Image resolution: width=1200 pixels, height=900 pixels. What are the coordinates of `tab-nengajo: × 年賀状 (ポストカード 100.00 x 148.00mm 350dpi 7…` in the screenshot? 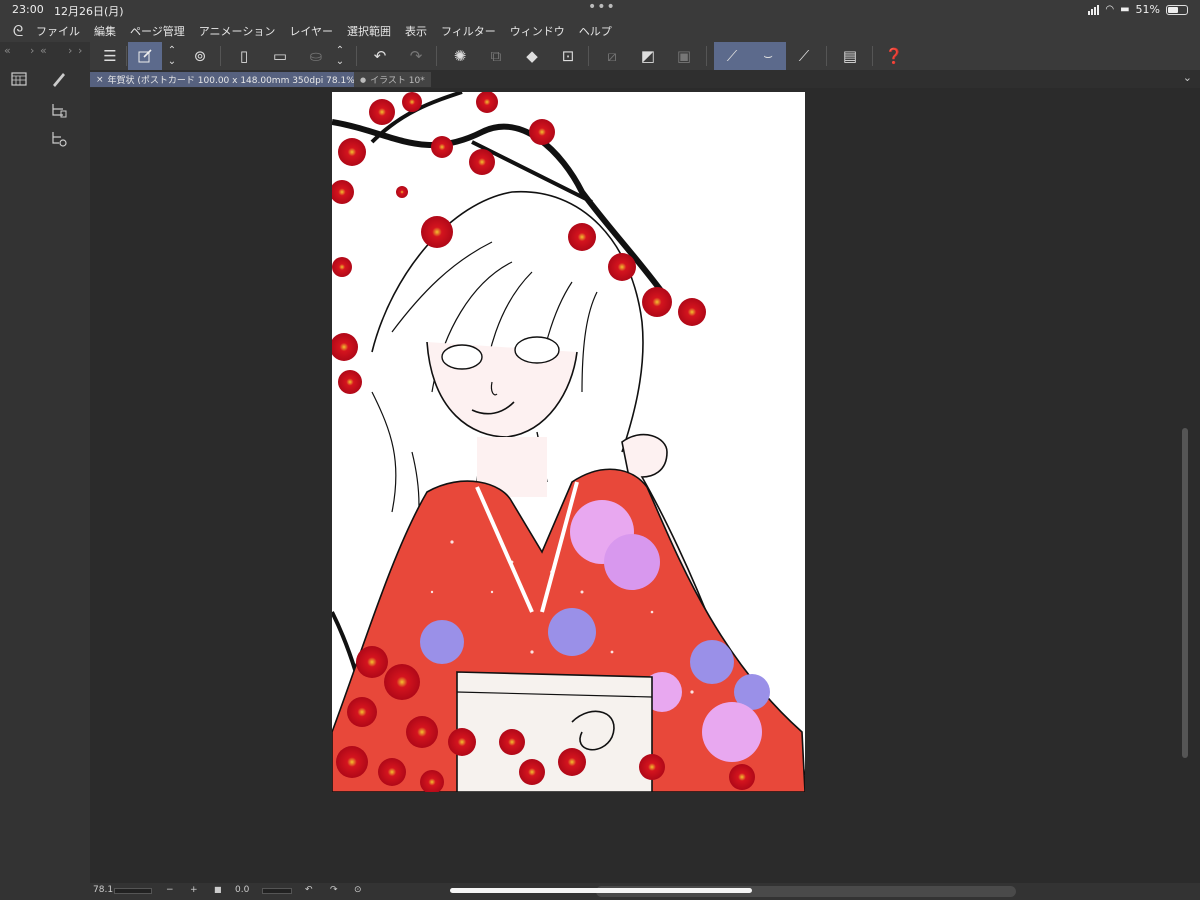 It's located at (227, 79).